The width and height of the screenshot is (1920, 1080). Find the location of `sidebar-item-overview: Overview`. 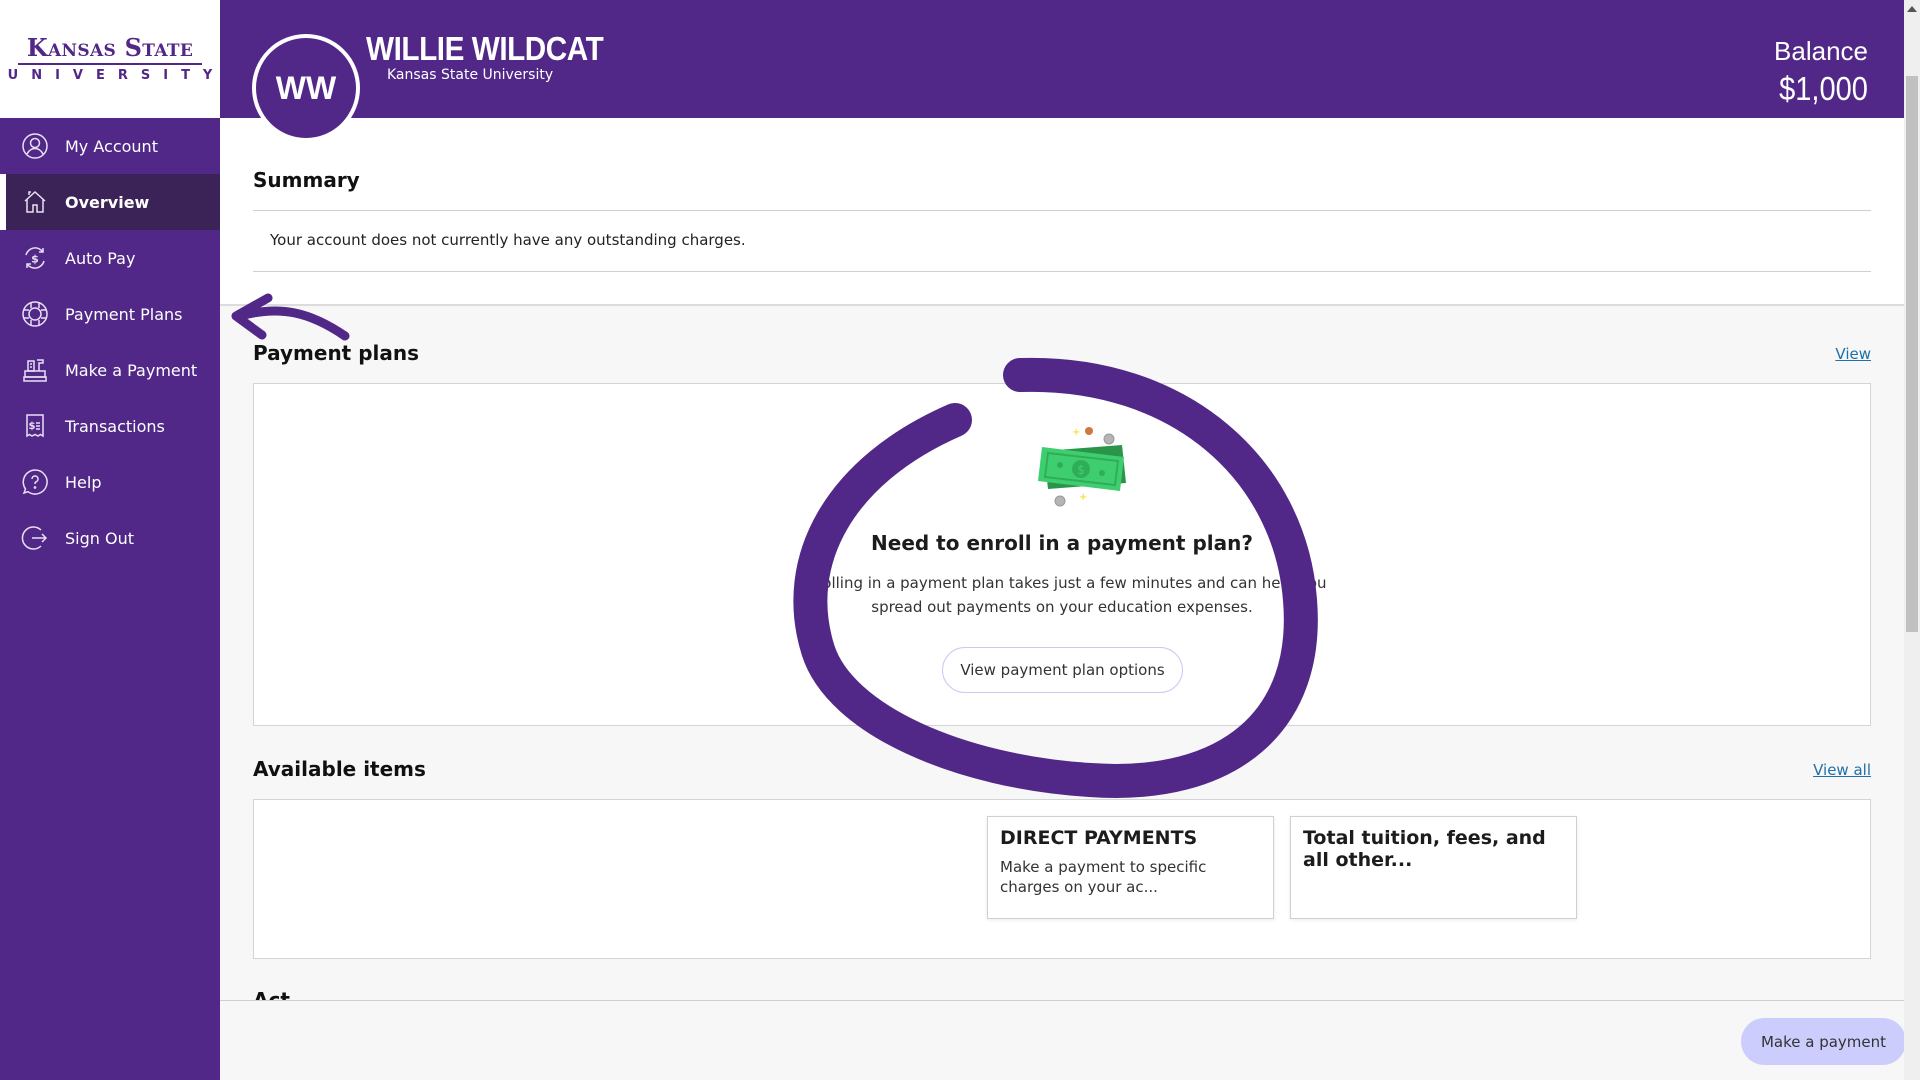

sidebar-item-overview: Overview is located at coordinates (110, 202).